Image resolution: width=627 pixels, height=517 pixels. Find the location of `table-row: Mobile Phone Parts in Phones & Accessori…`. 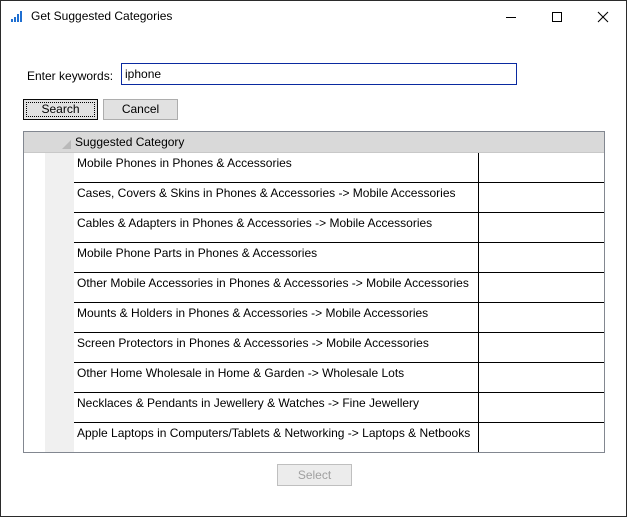

table-row: Mobile Phone Parts in Phones & Accessori… is located at coordinates (339, 258).